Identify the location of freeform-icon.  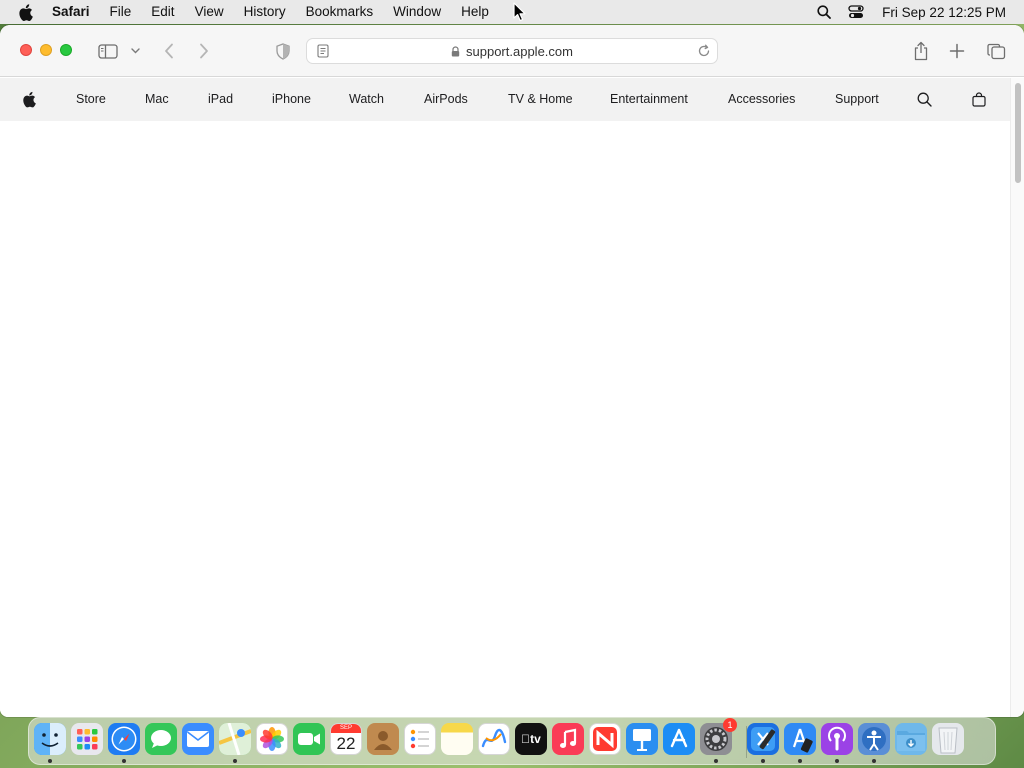
(494, 739).